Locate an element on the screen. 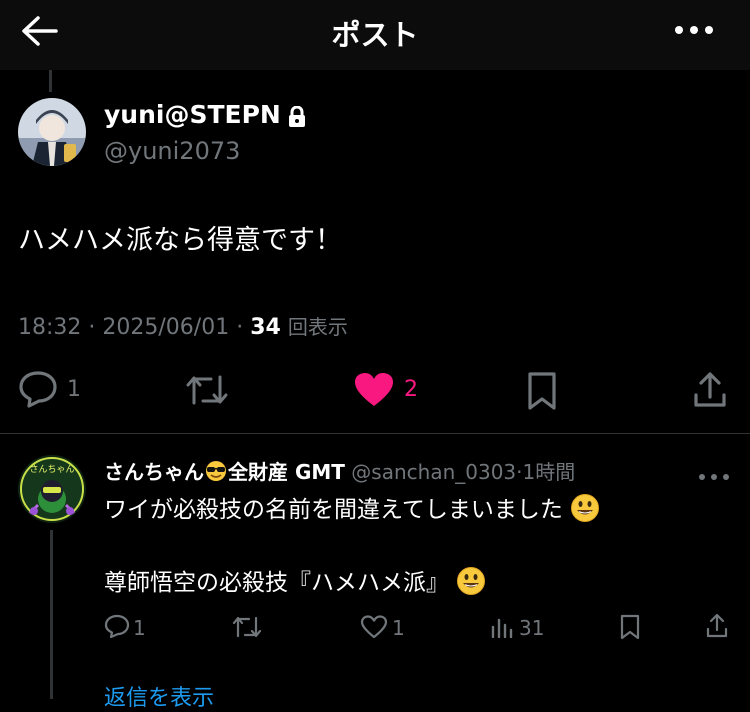 This screenshot has height=712, width=750. more-button is located at coordinates (694, 32).